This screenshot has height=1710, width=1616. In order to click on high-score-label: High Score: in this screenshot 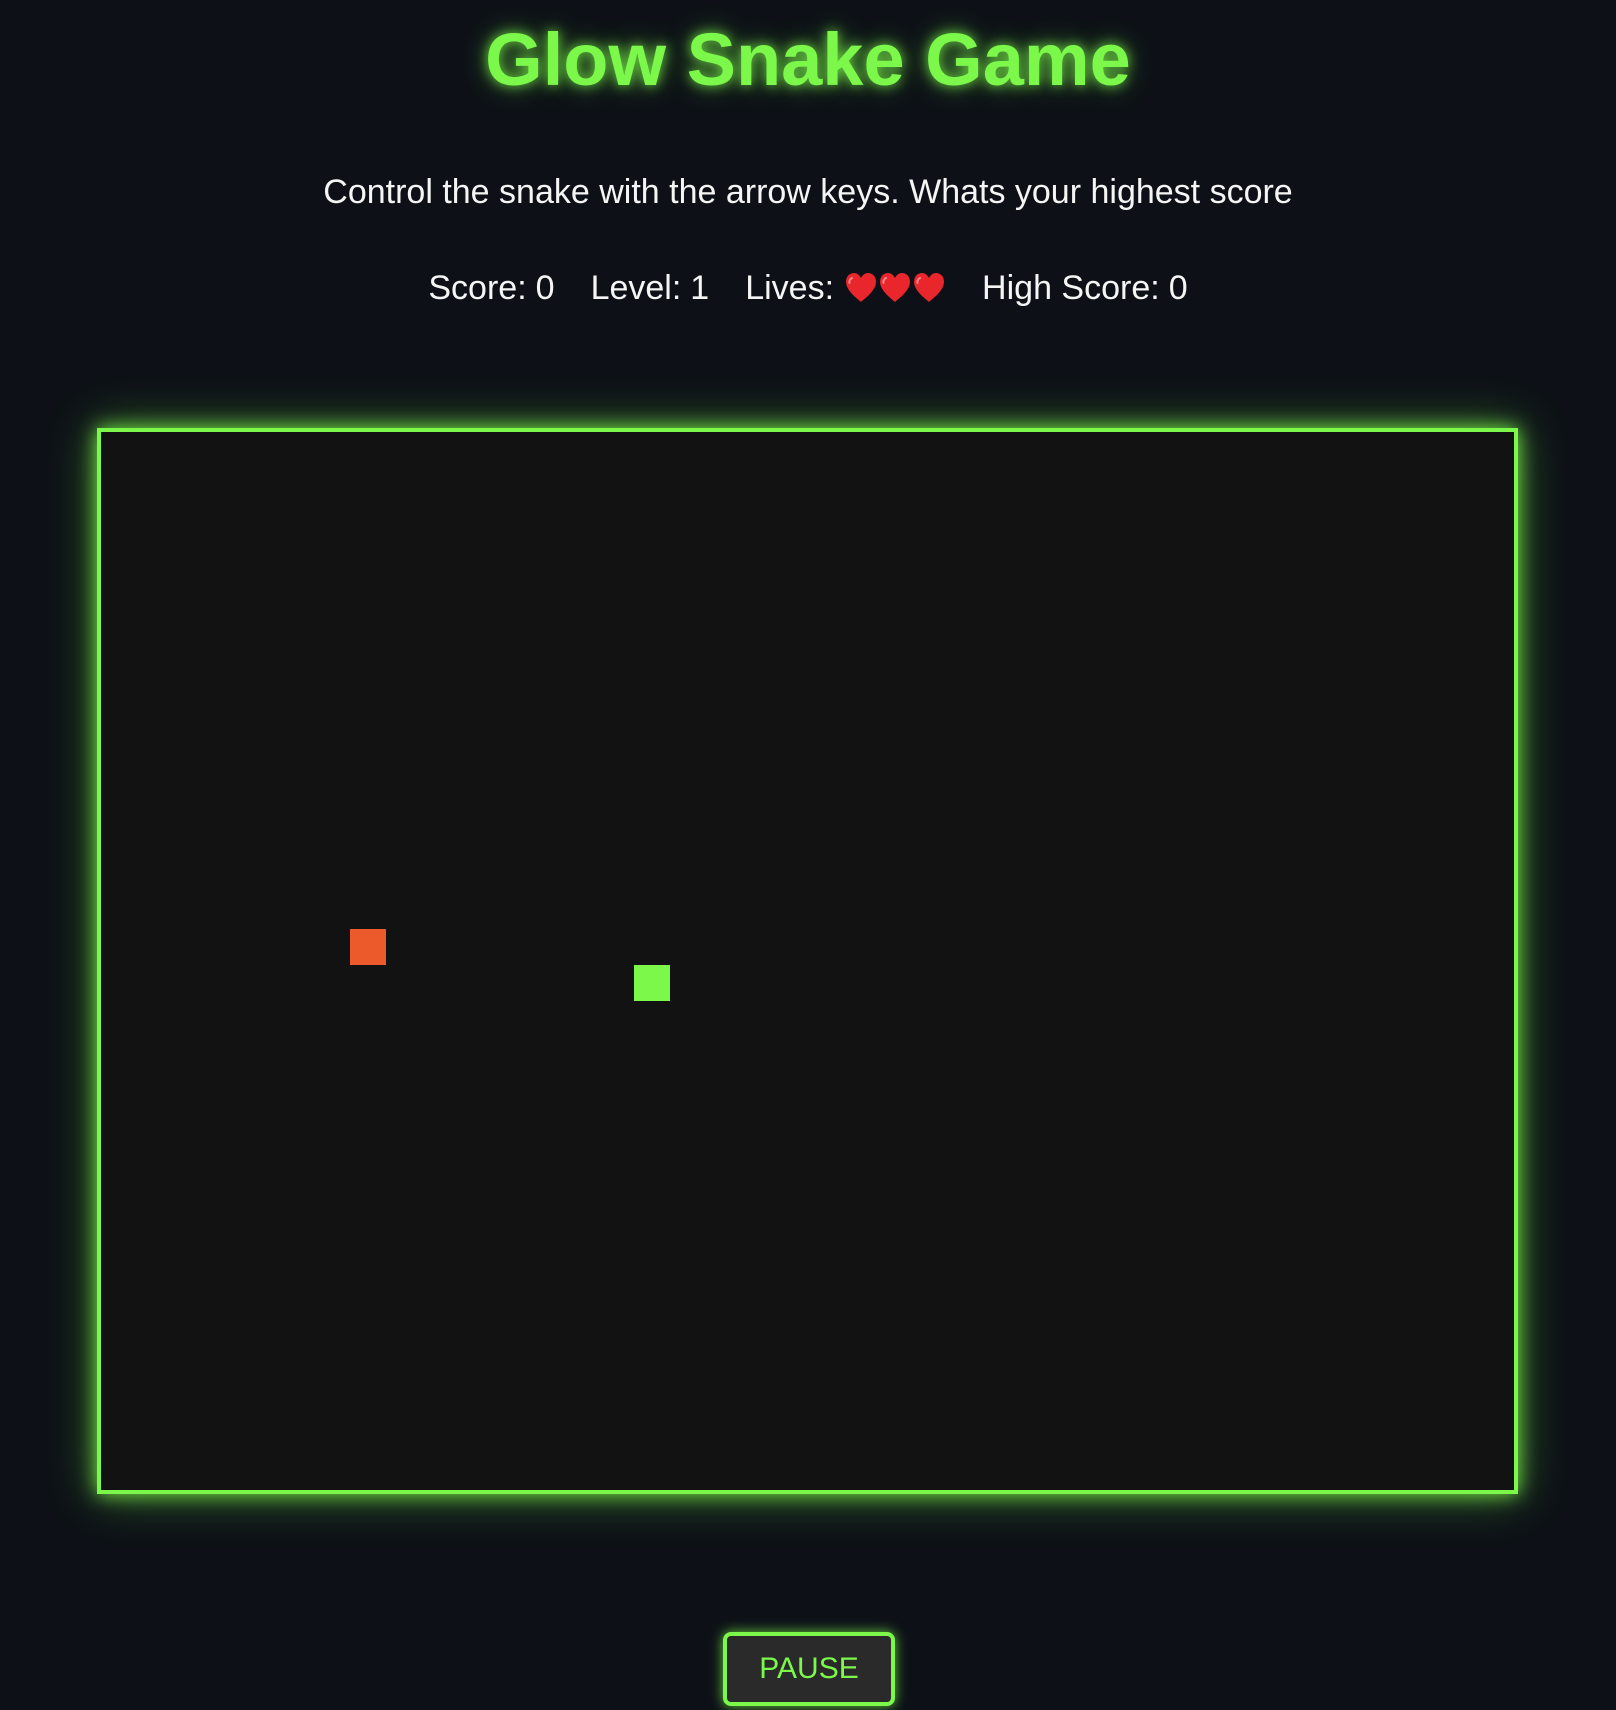, I will do `click(1071, 288)`.